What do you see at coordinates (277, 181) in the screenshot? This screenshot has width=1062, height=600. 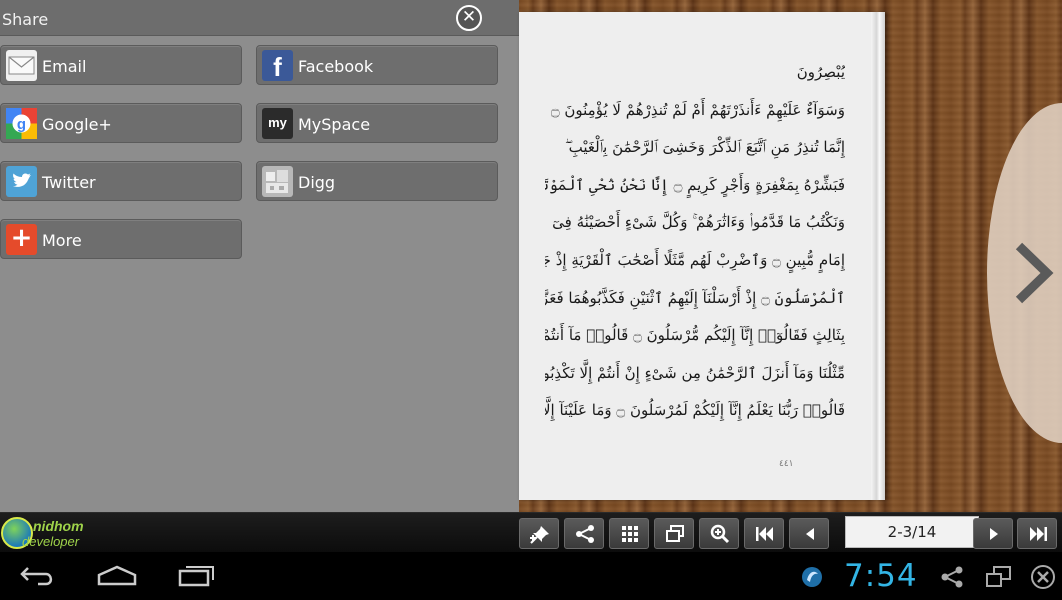 I see `digg-icon` at bounding box center [277, 181].